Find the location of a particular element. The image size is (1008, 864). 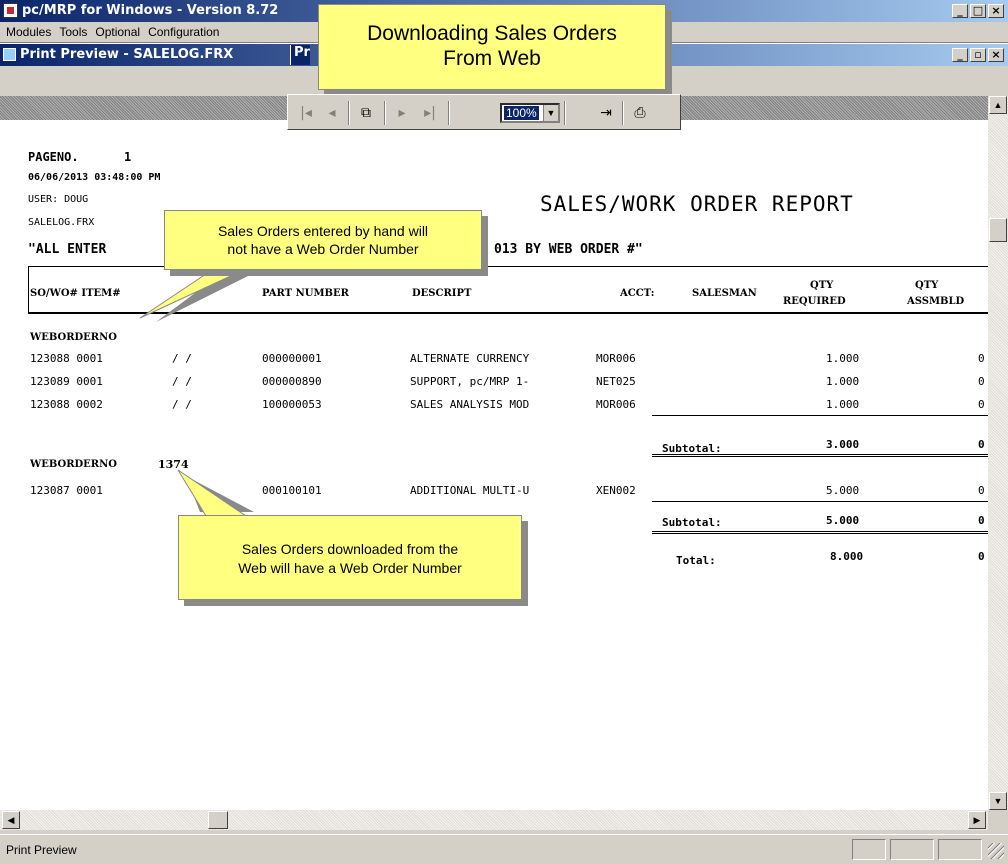

web-callout-line1: Sales Orders downloaded from the is located at coordinates (350, 549).